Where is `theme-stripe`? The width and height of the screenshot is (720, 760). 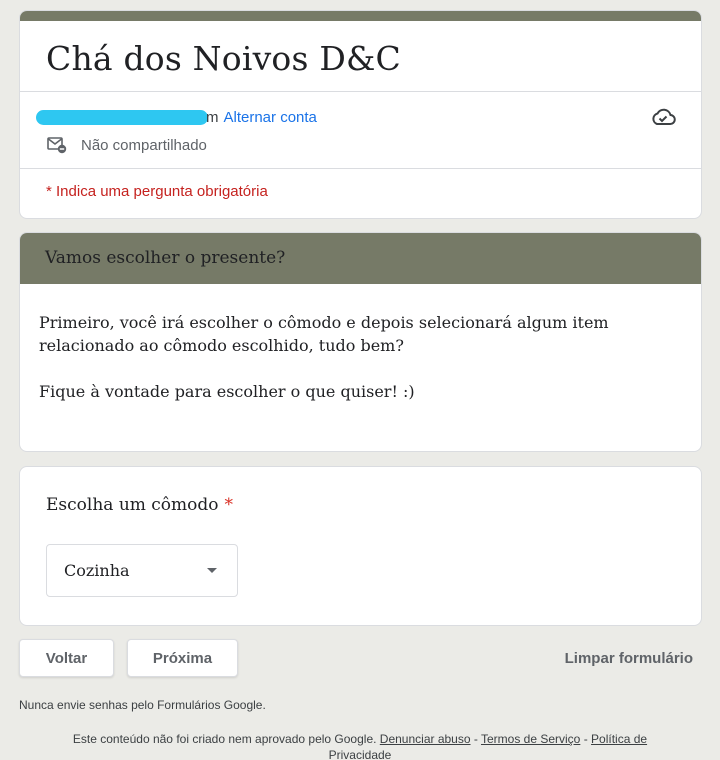 theme-stripe is located at coordinates (360, 16).